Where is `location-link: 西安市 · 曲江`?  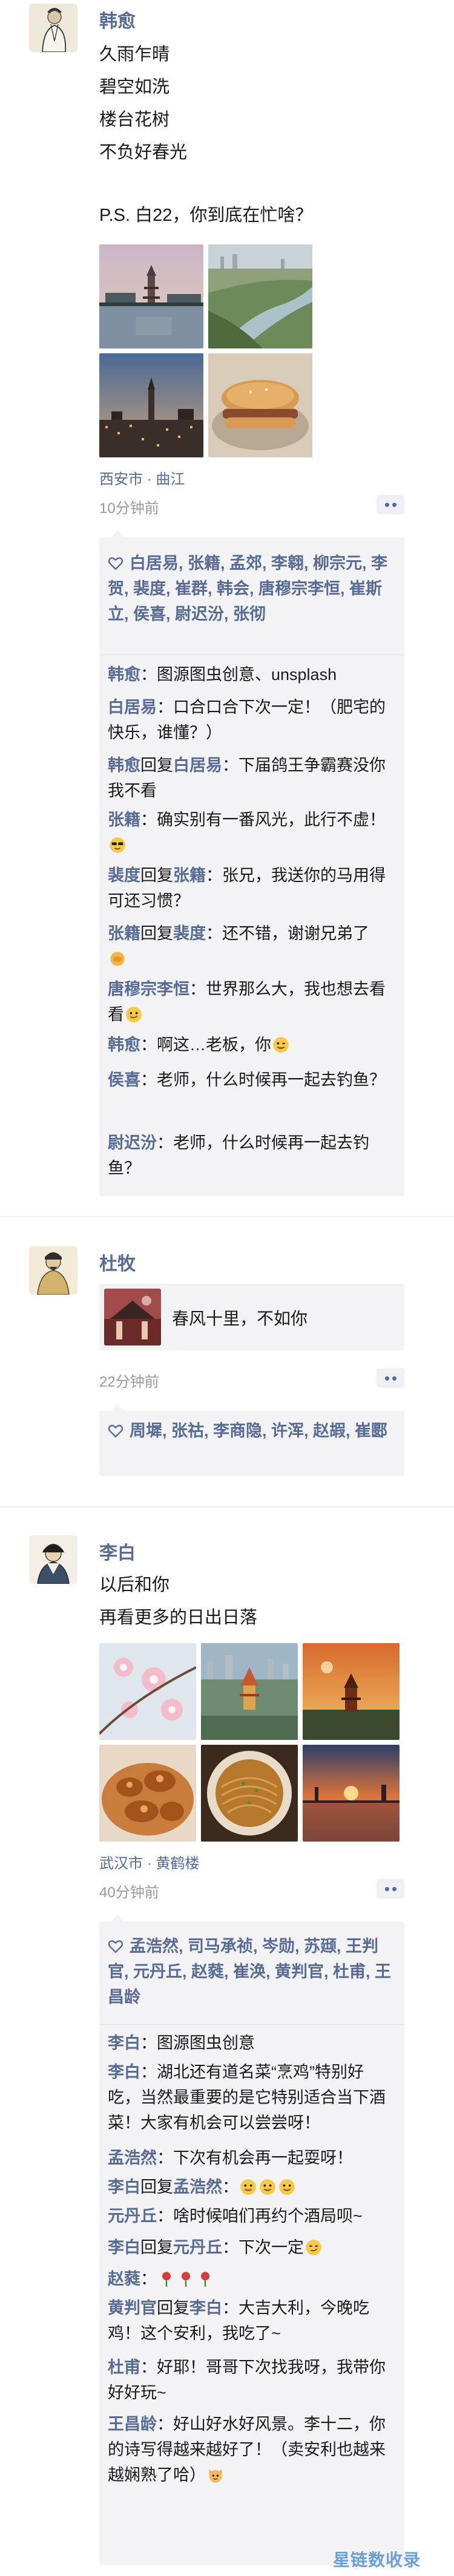
location-link: 西安市 · 曲江 is located at coordinates (142, 477).